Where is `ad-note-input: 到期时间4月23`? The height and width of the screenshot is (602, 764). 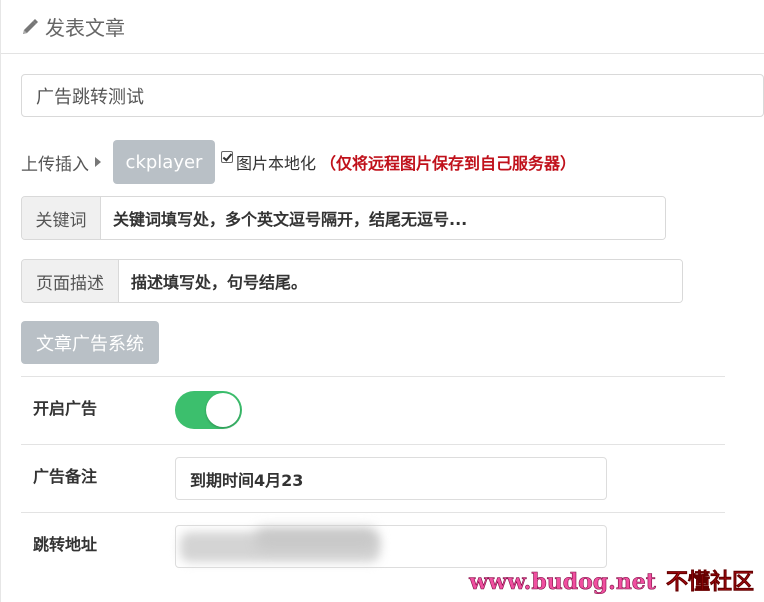 ad-note-input: 到期时间4月23 is located at coordinates (391, 478).